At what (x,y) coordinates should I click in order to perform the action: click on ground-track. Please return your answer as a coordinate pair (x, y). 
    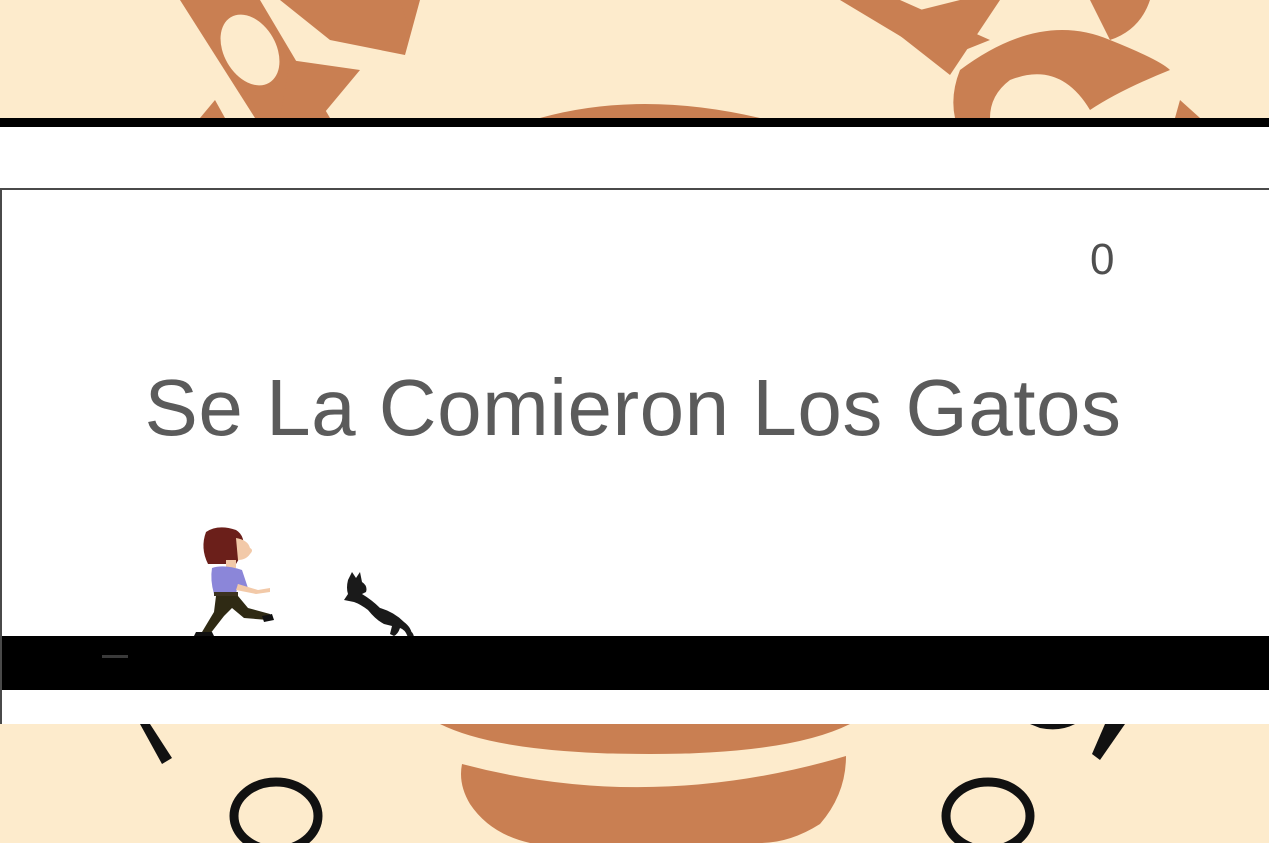
    Looking at the image, I should click on (635, 663).